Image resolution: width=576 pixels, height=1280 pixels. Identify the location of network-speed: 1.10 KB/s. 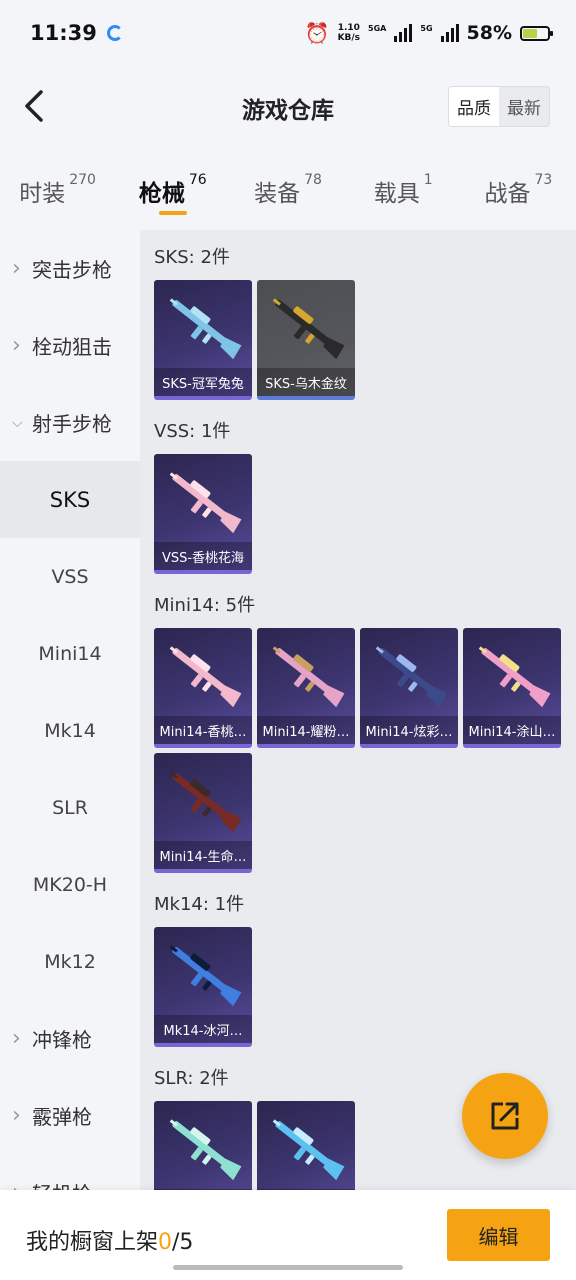
(349, 33).